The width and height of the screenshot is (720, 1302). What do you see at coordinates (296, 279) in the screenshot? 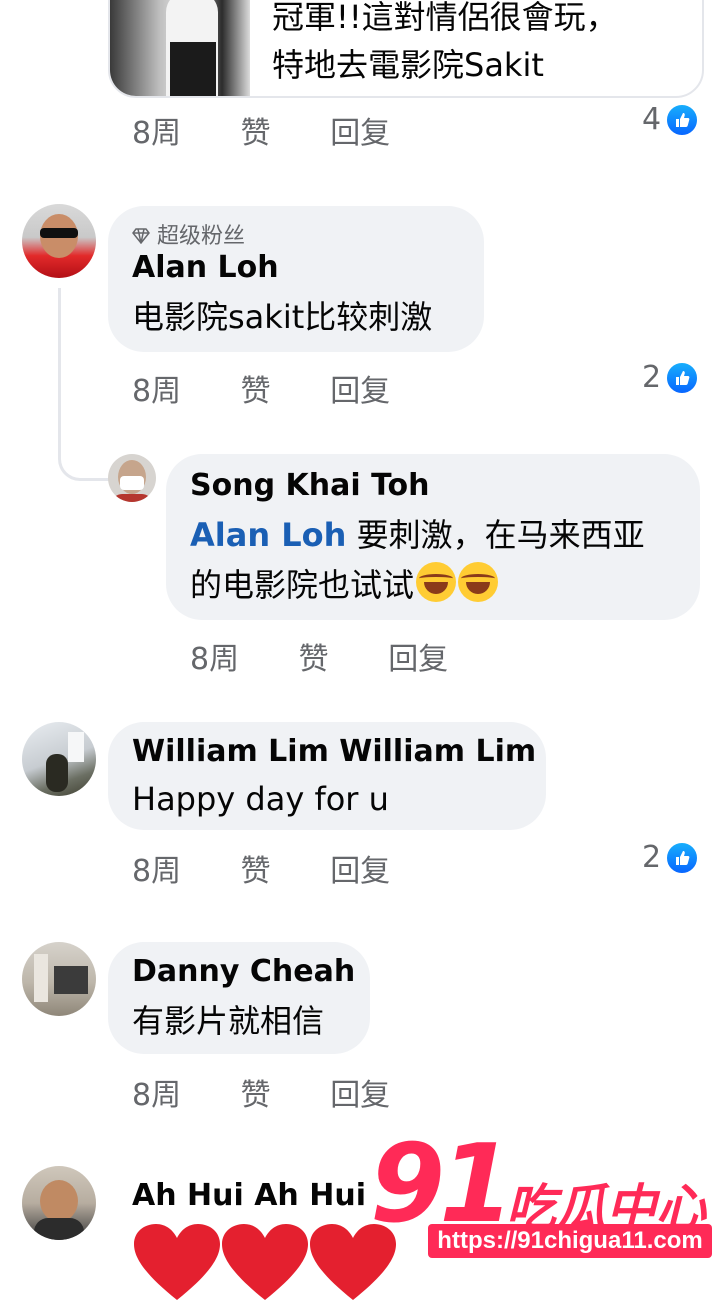
I see `comment-bubble: 超级粉丝 Alan Loh 电影院sakit比较刺激` at bounding box center [296, 279].